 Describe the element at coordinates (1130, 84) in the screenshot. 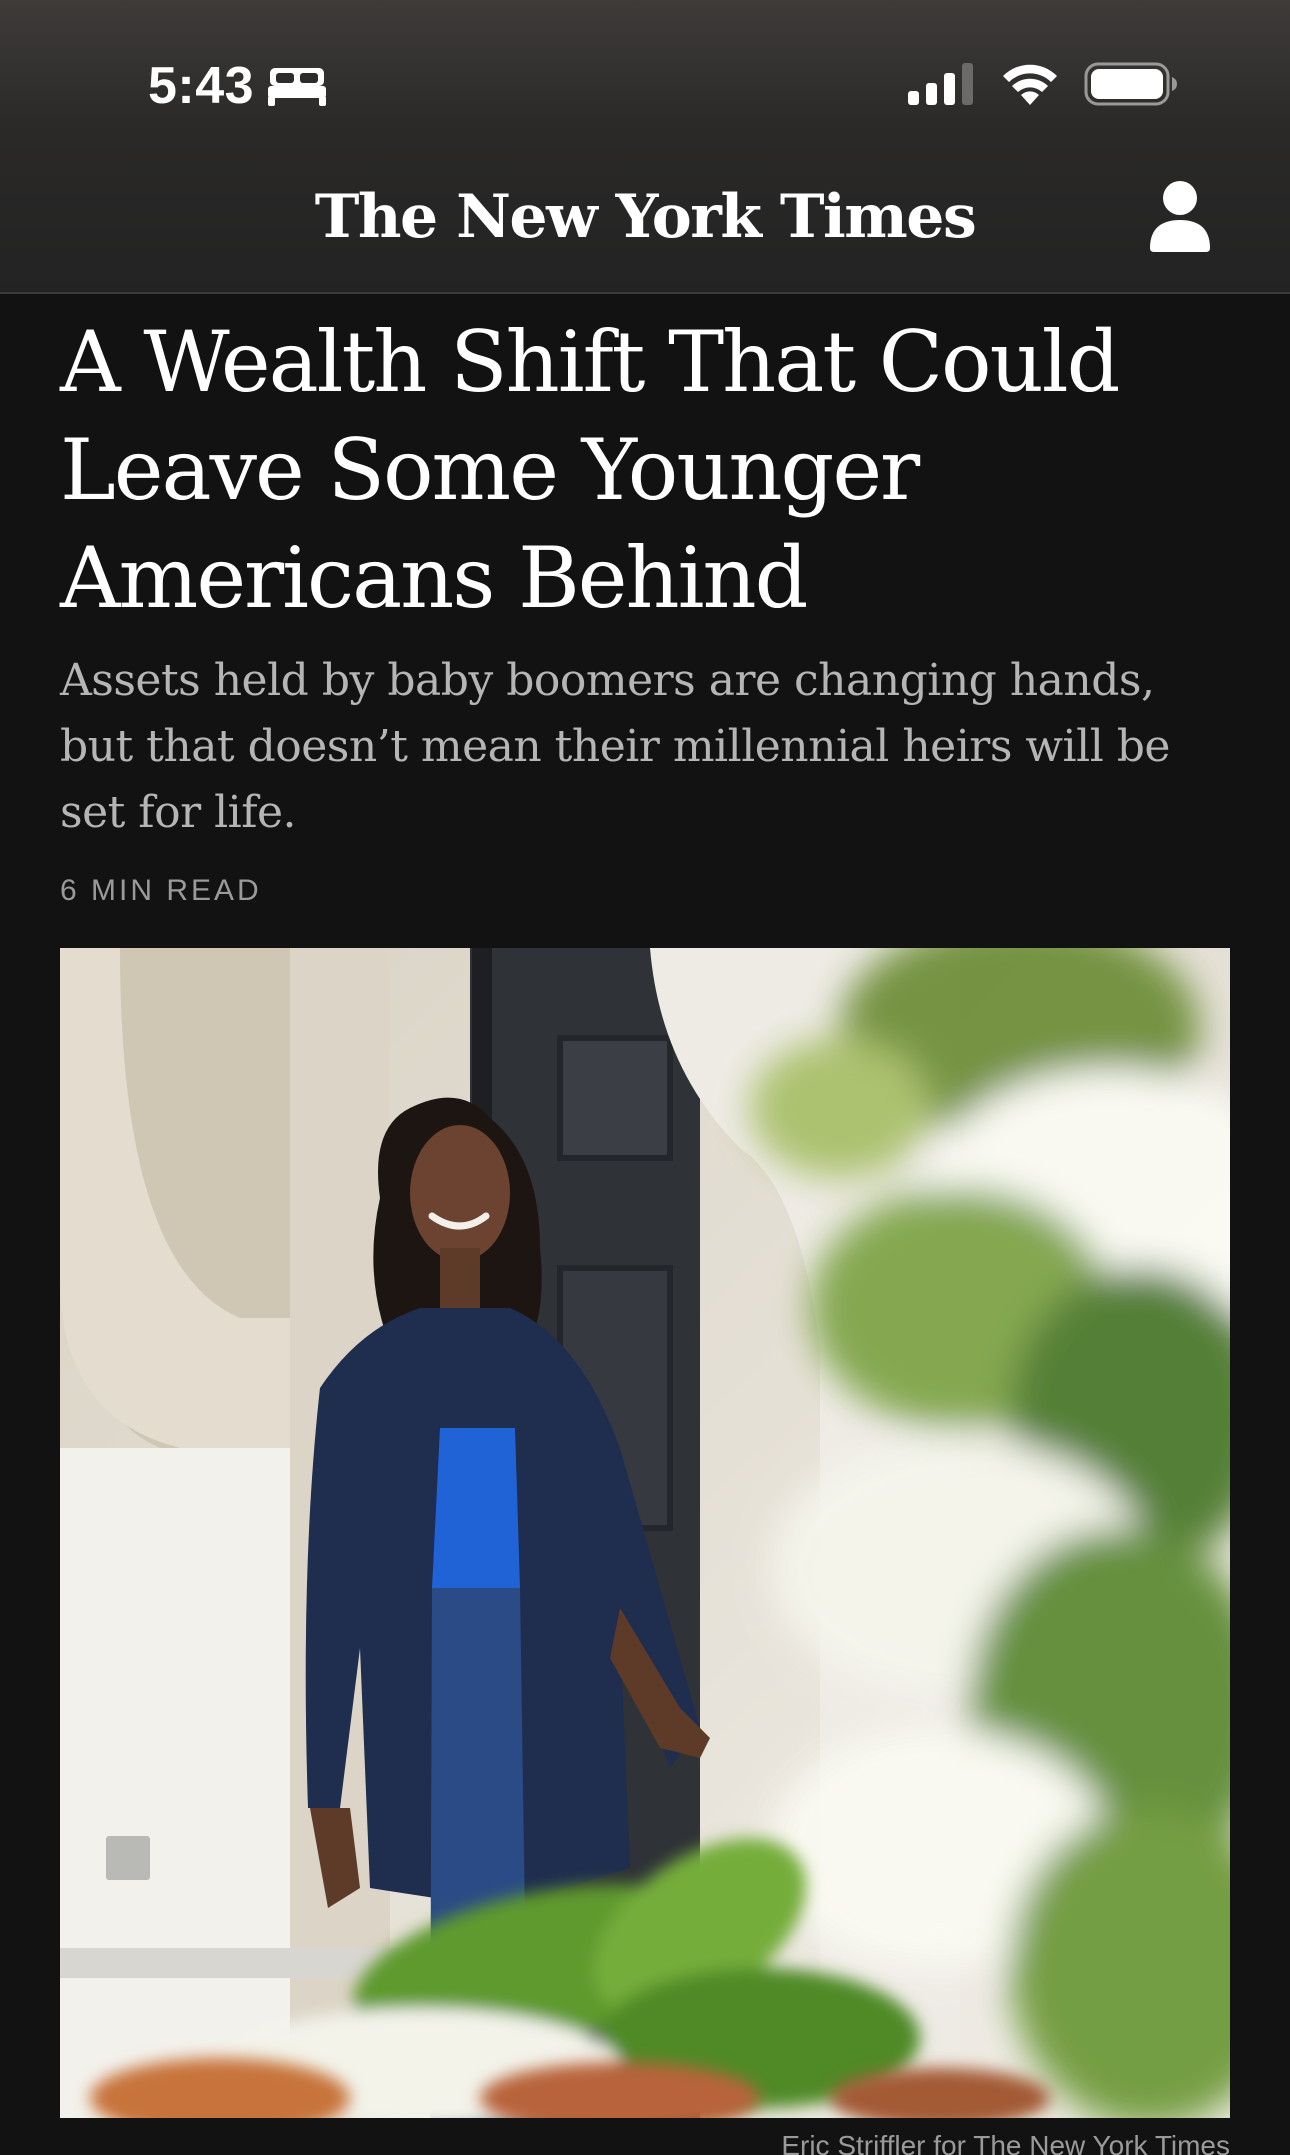

I see `battery-icon` at that location.